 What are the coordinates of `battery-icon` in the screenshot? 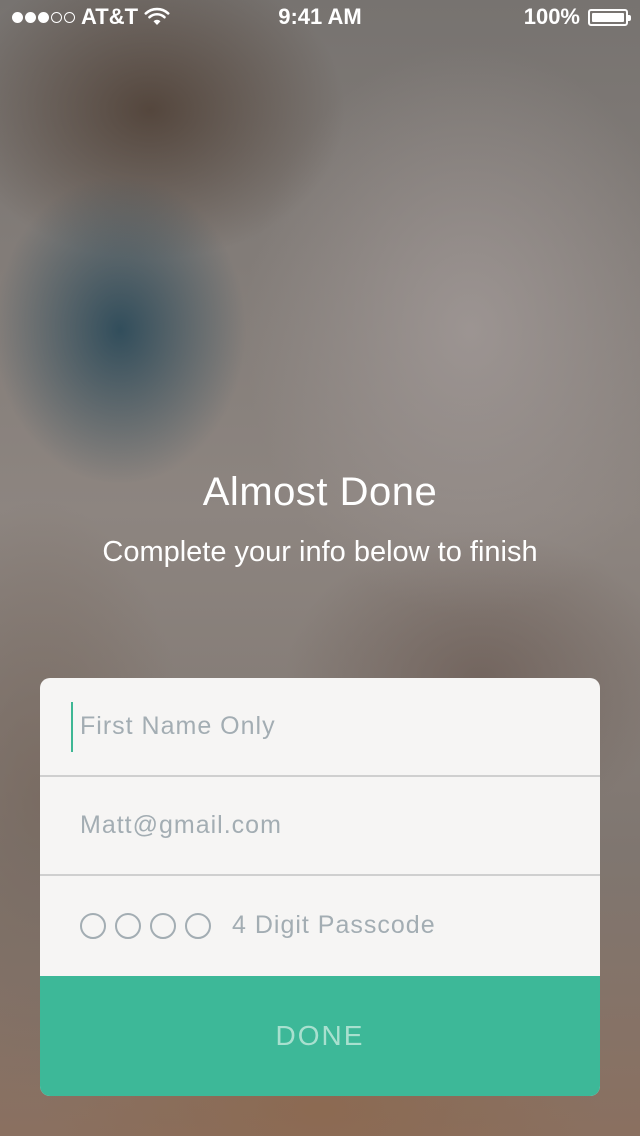 It's located at (609, 17).